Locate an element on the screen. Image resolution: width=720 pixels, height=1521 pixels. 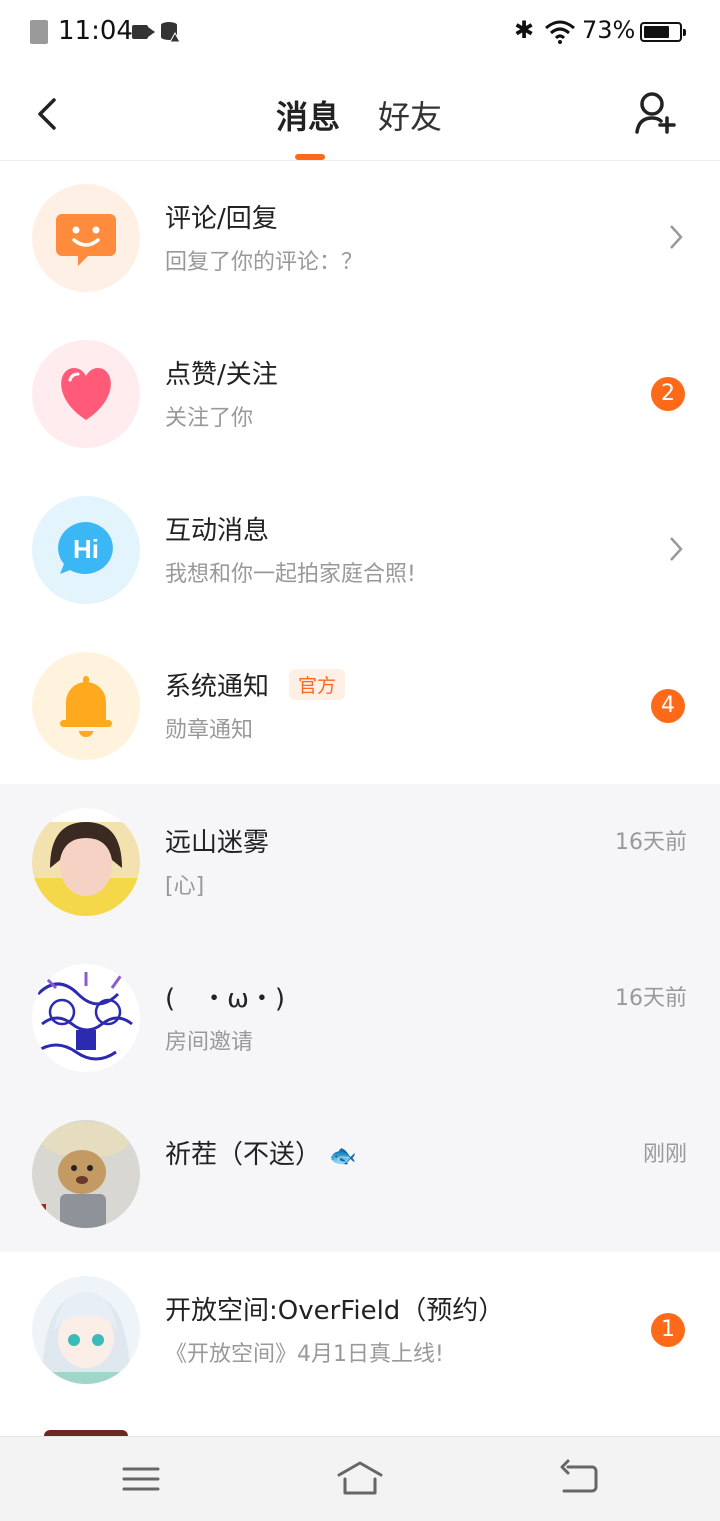
chat-item: 开放空间:OverField（预约） 《开放空间》4月1日真上线! 1 is located at coordinates (360, 1330).